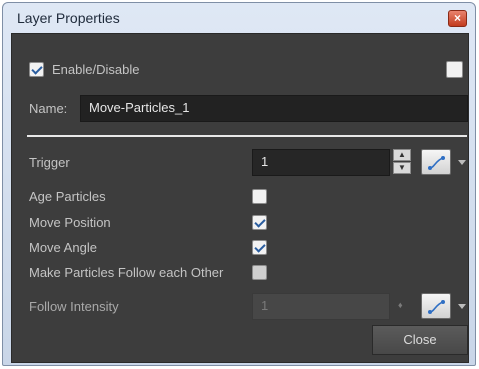 The height and width of the screenshot is (369, 479). Describe the element at coordinates (67, 196) in the screenshot. I see `option-label: Age Particles` at that location.